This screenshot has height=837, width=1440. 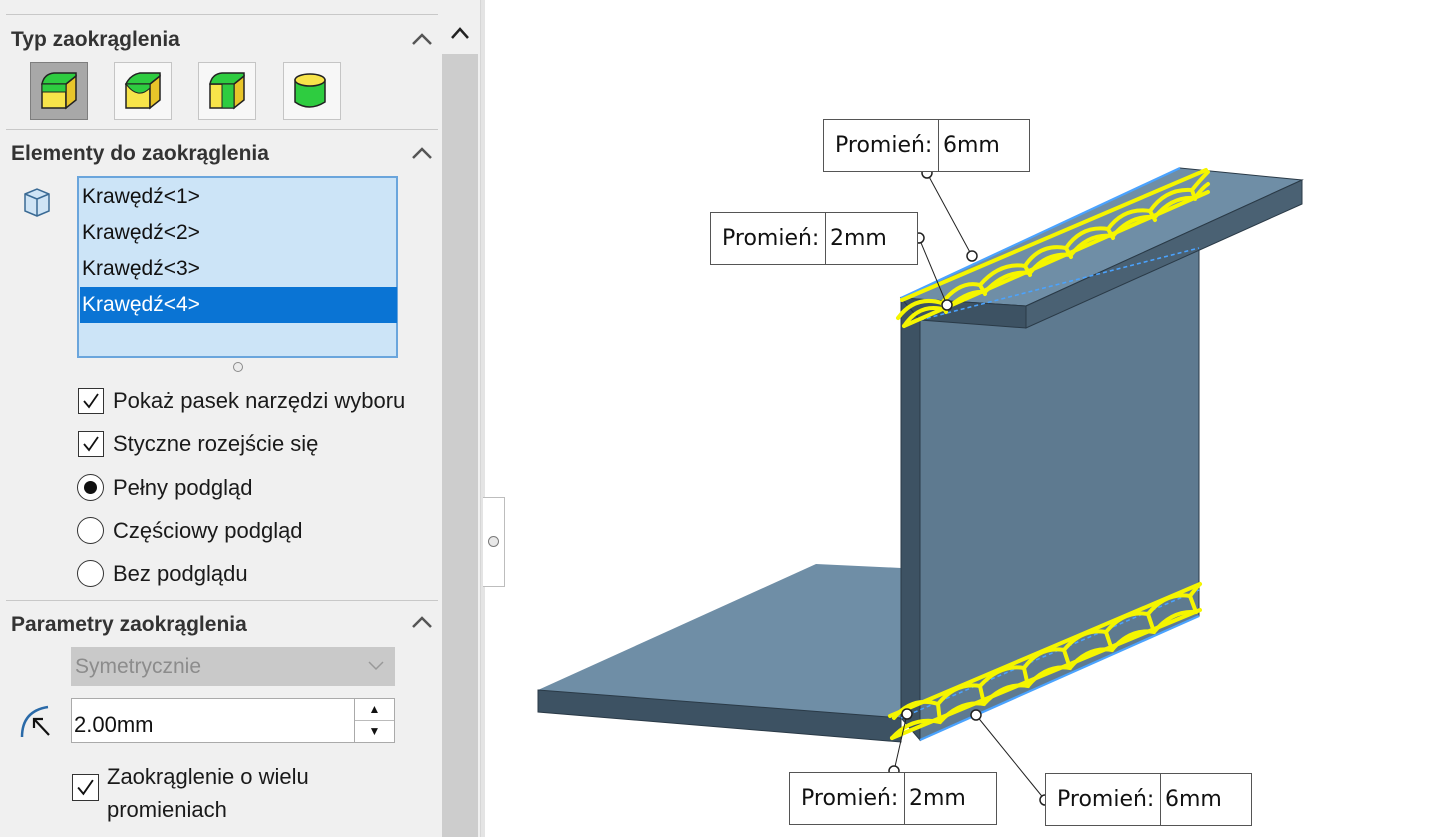 I want to click on constant-size-fillet-icon, so click(x=59, y=91).